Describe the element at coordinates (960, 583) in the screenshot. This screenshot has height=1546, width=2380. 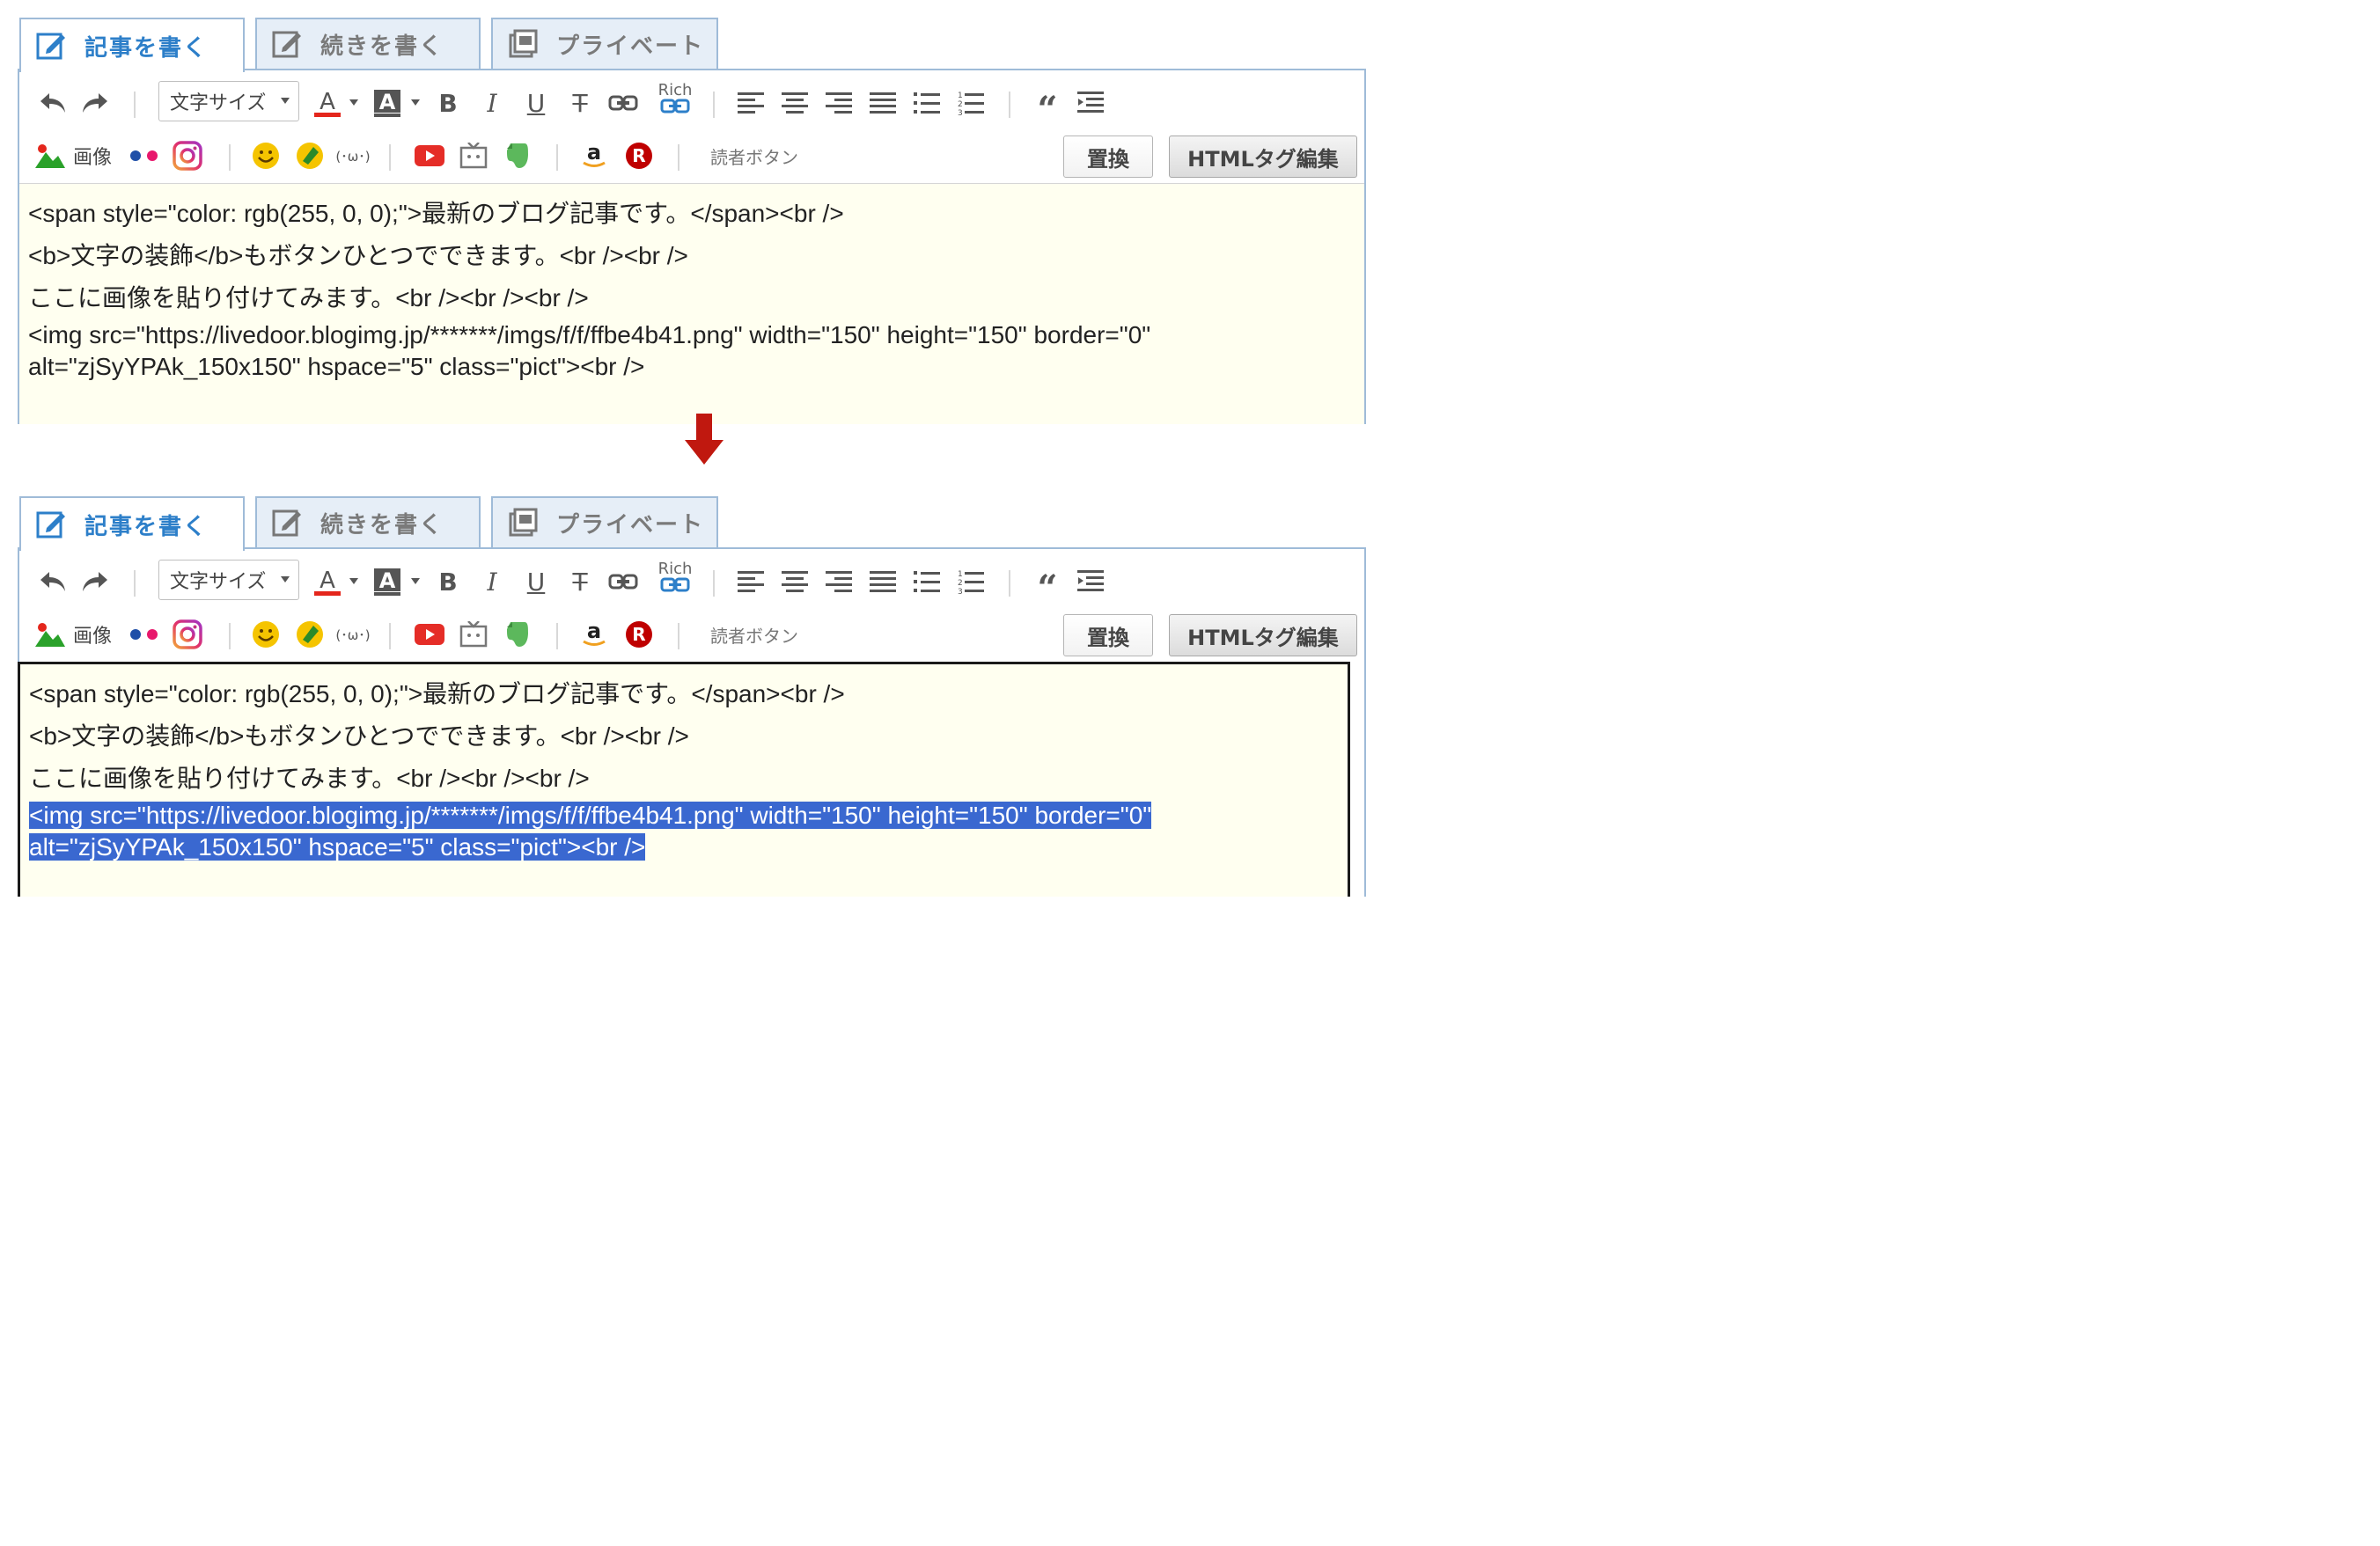
I see `svg-text: 2` at that location.